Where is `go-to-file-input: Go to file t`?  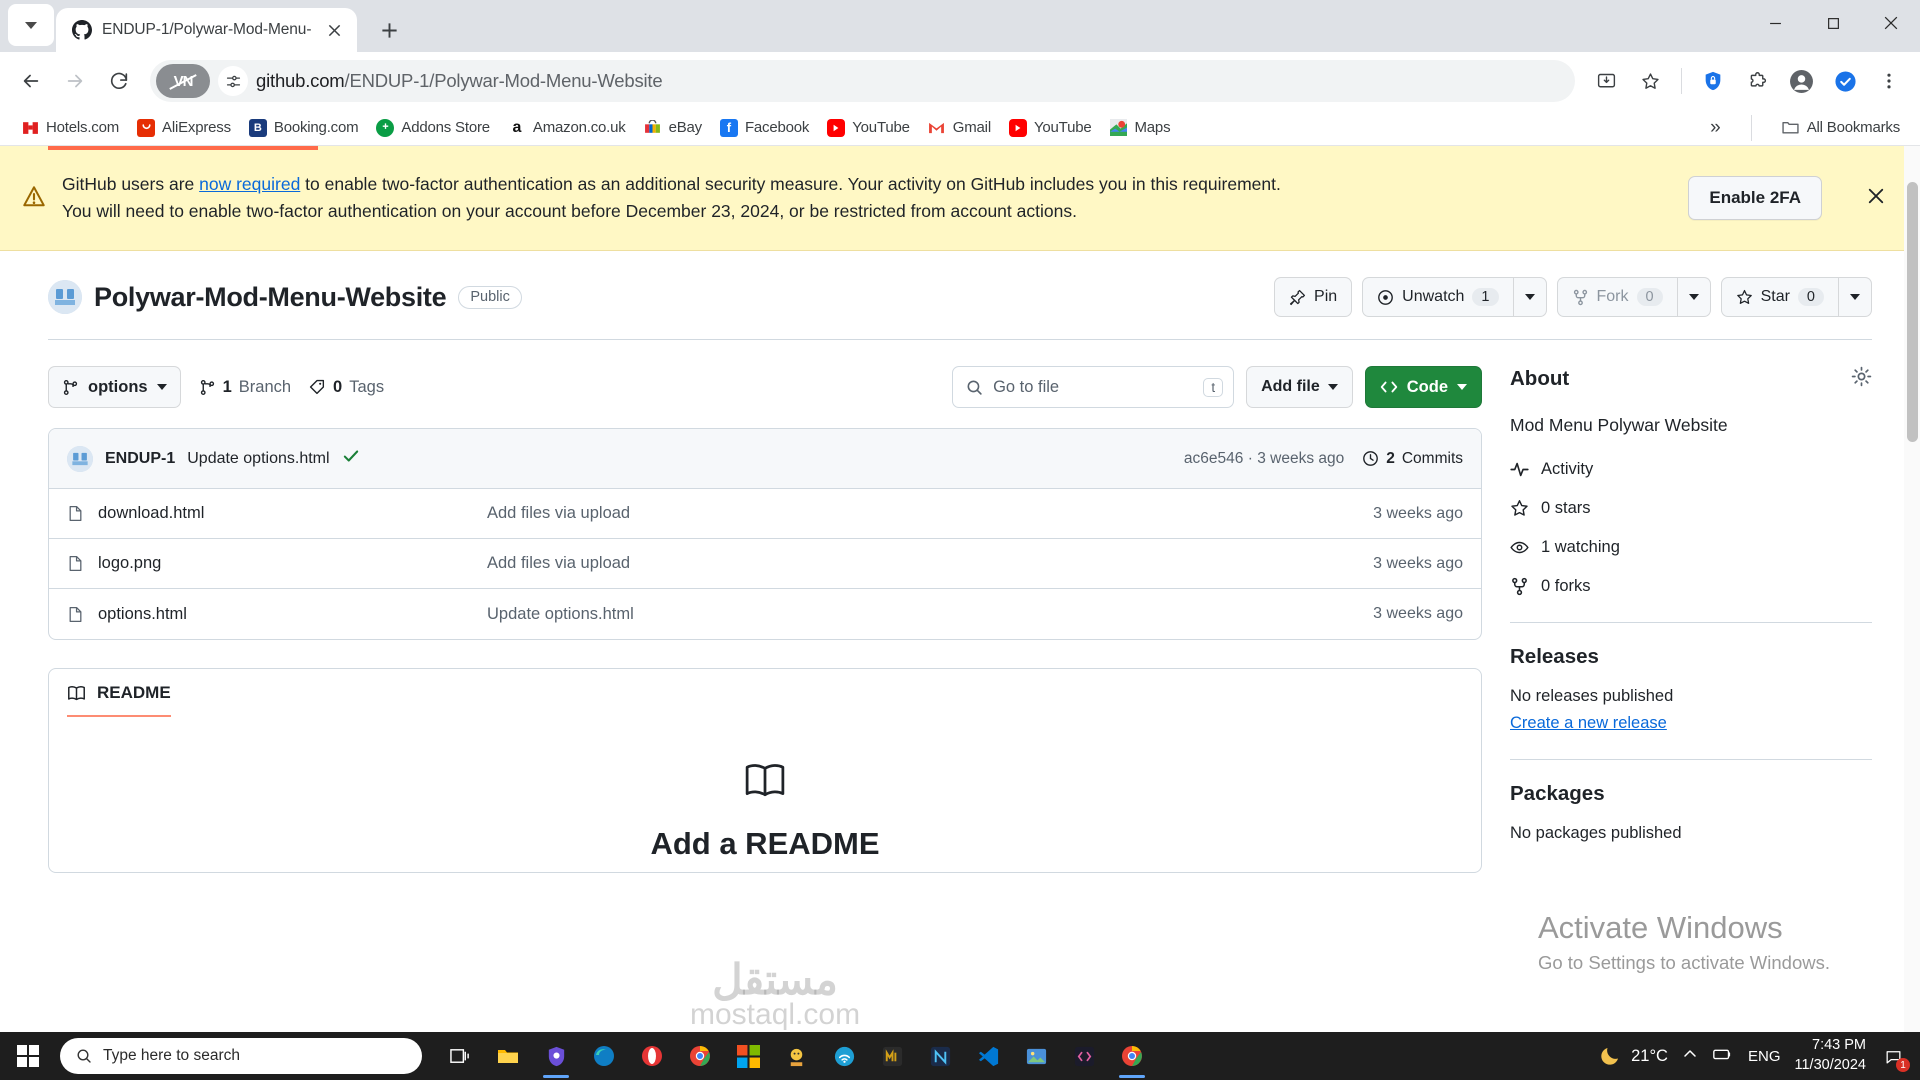 go-to-file-input: Go to file t is located at coordinates (1093, 387).